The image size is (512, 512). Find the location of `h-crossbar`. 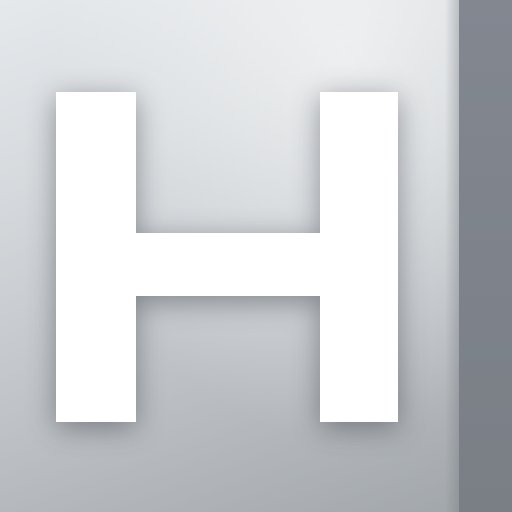

h-crossbar is located at coordinates (228, 264).